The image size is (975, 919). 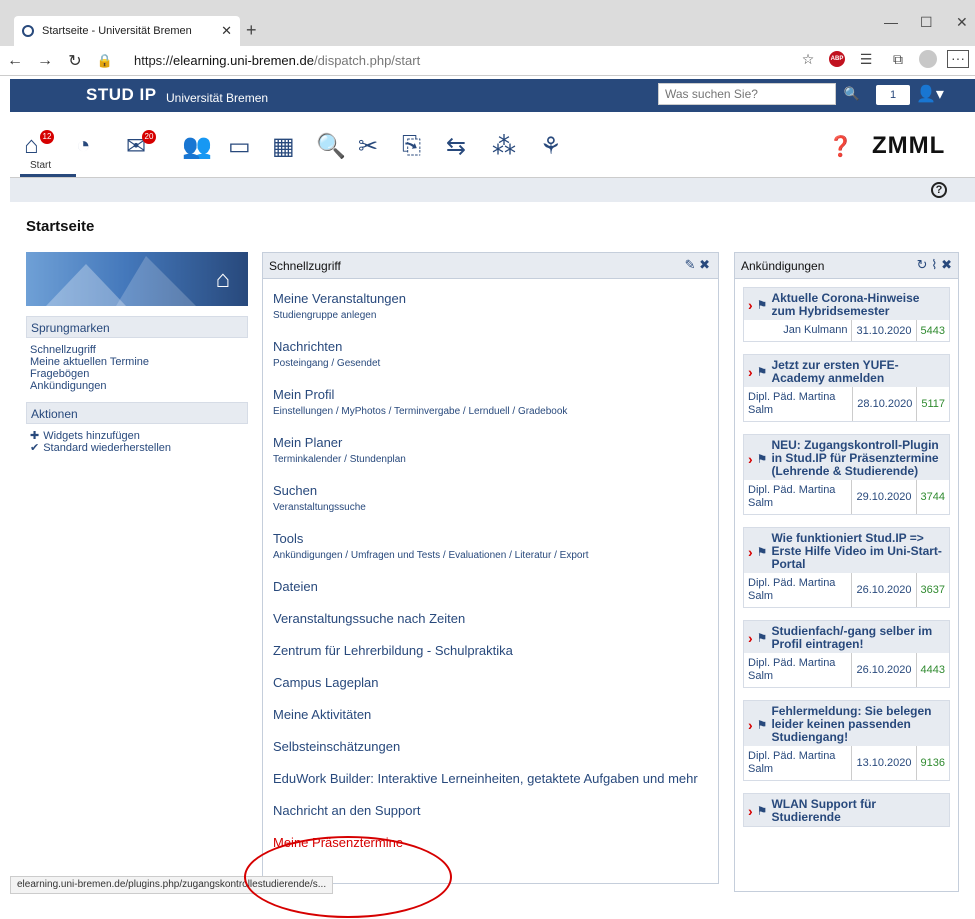 I want to click on announcement-date: 29.10.2020, so click(x=883, y=497).